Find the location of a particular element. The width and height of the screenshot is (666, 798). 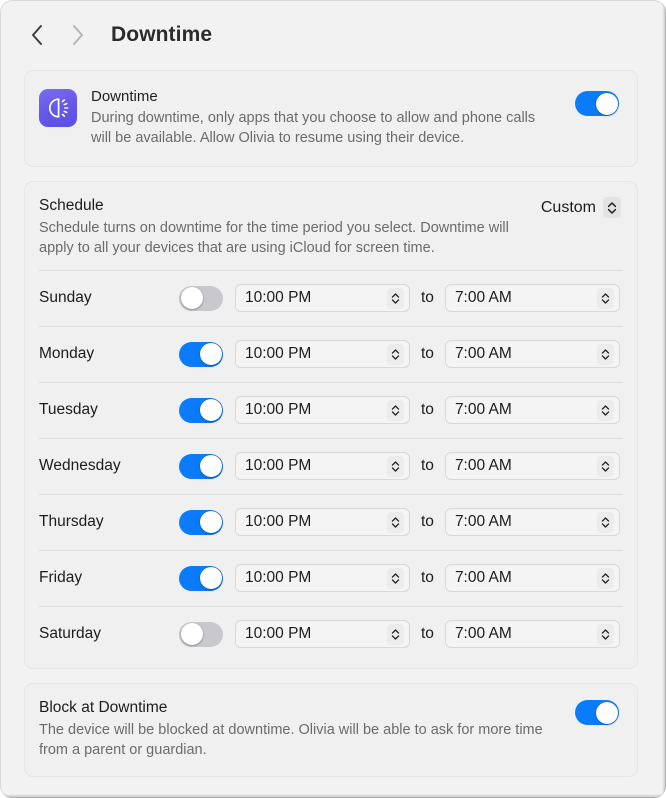

downtime-toggle-container is located at coordinates (594, 101).